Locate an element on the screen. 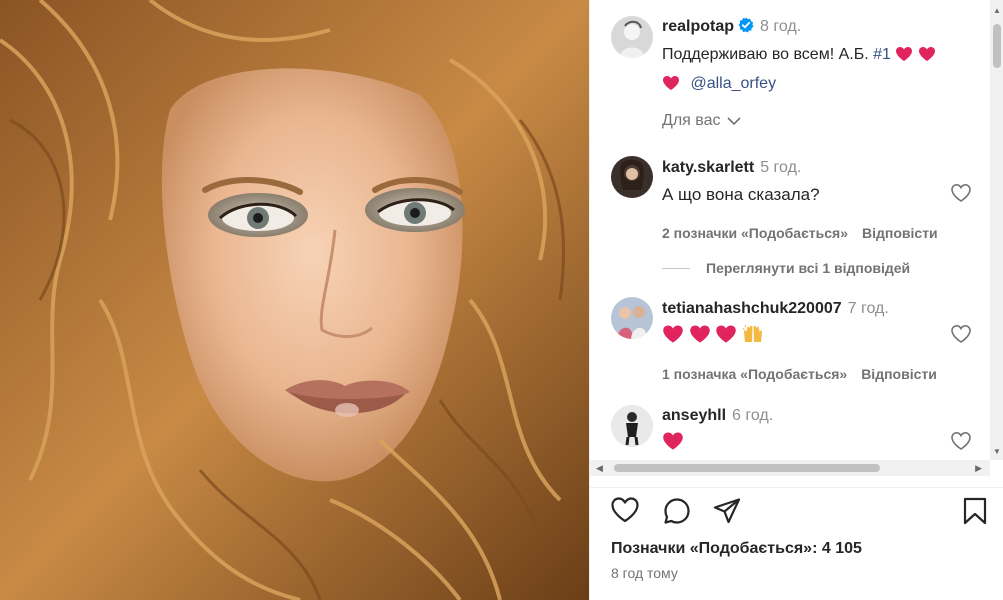 The width and height of the screenshot is (1003, 600). horizontal-scrollbar: ◀ ▶ is located at coordinates (790, 468).